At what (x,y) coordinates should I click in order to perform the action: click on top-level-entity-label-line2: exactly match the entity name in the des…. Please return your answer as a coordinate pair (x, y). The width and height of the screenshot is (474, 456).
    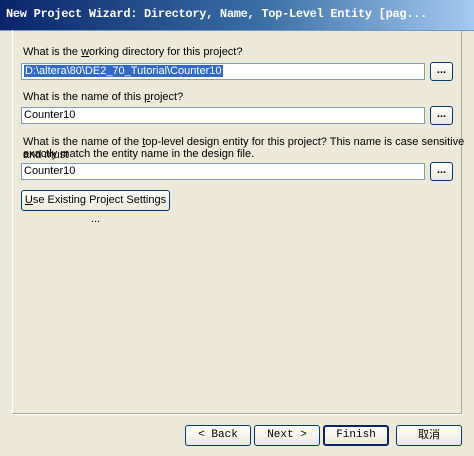
    Looking at the image, I should click on (139, 154).